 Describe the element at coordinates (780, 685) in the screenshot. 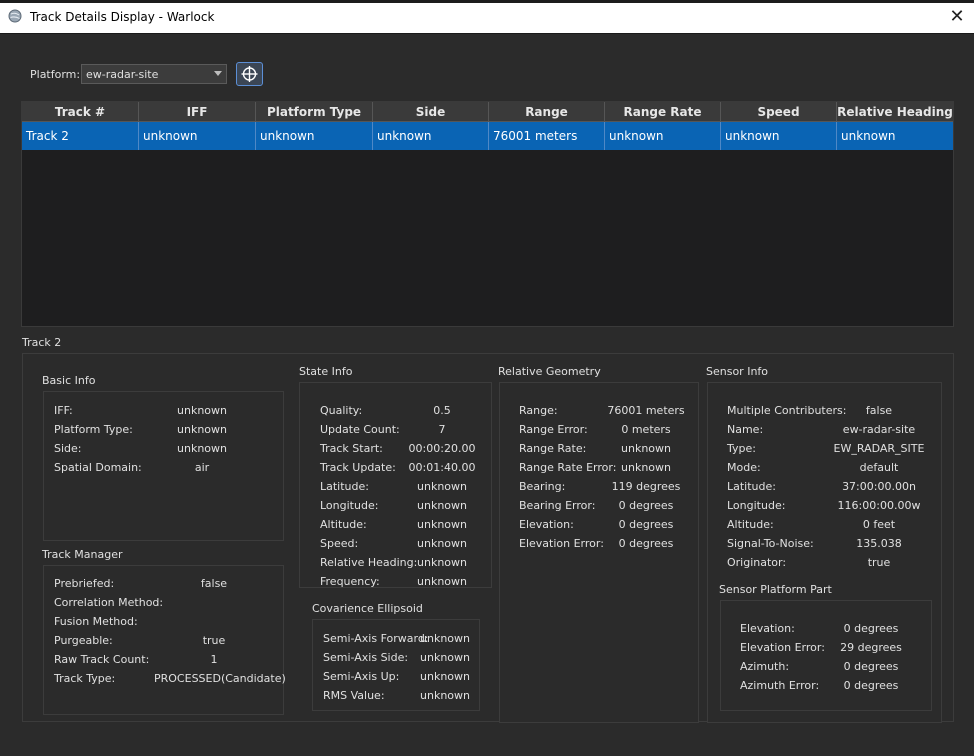

I see `field-label: Azimuth Error:` at that location.